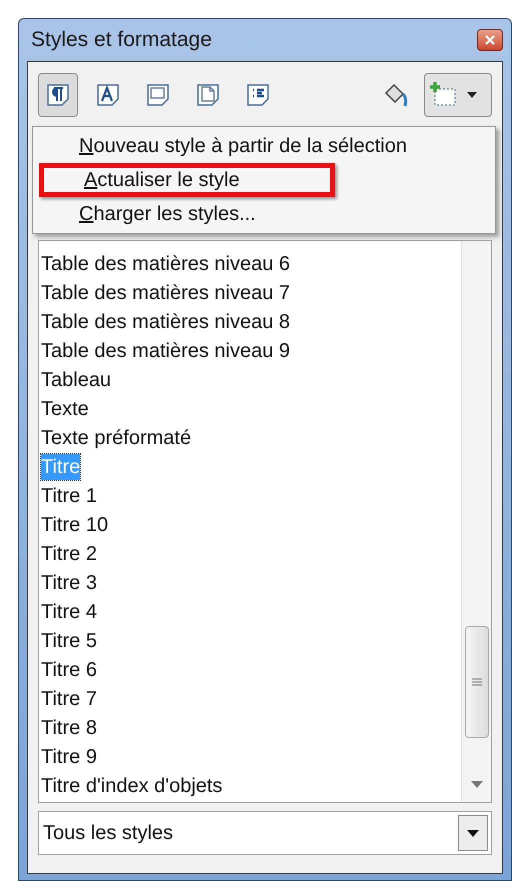  I want to click on style-item: Titre 10, so click(74, 525).